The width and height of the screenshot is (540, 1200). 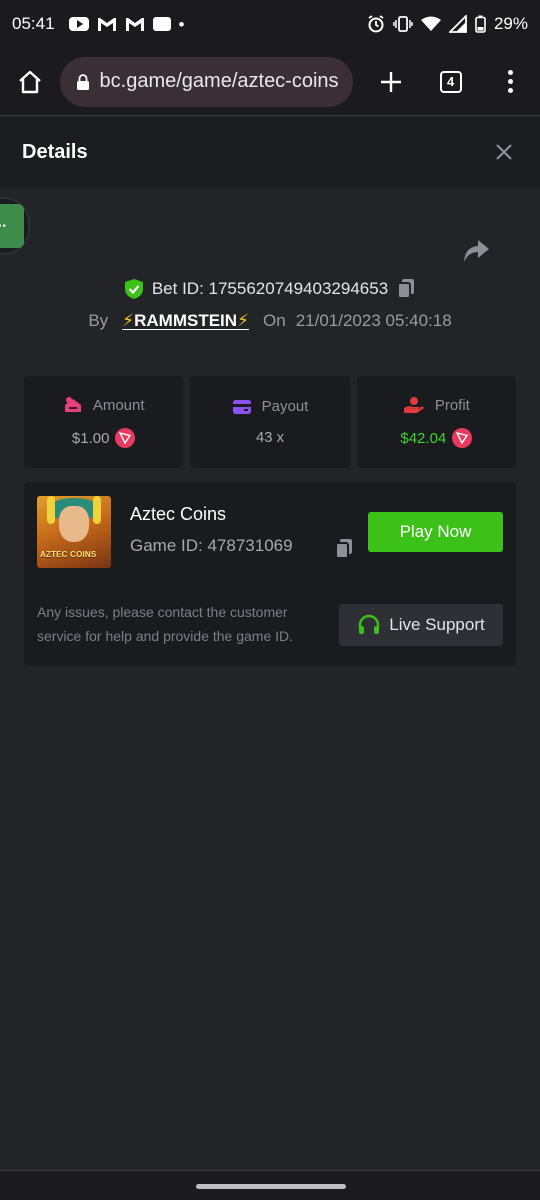 What do you see at coordinates (437, 624) in the screenshot?
I see `live-support-label: Live Support` at bounding box center [437, 624].